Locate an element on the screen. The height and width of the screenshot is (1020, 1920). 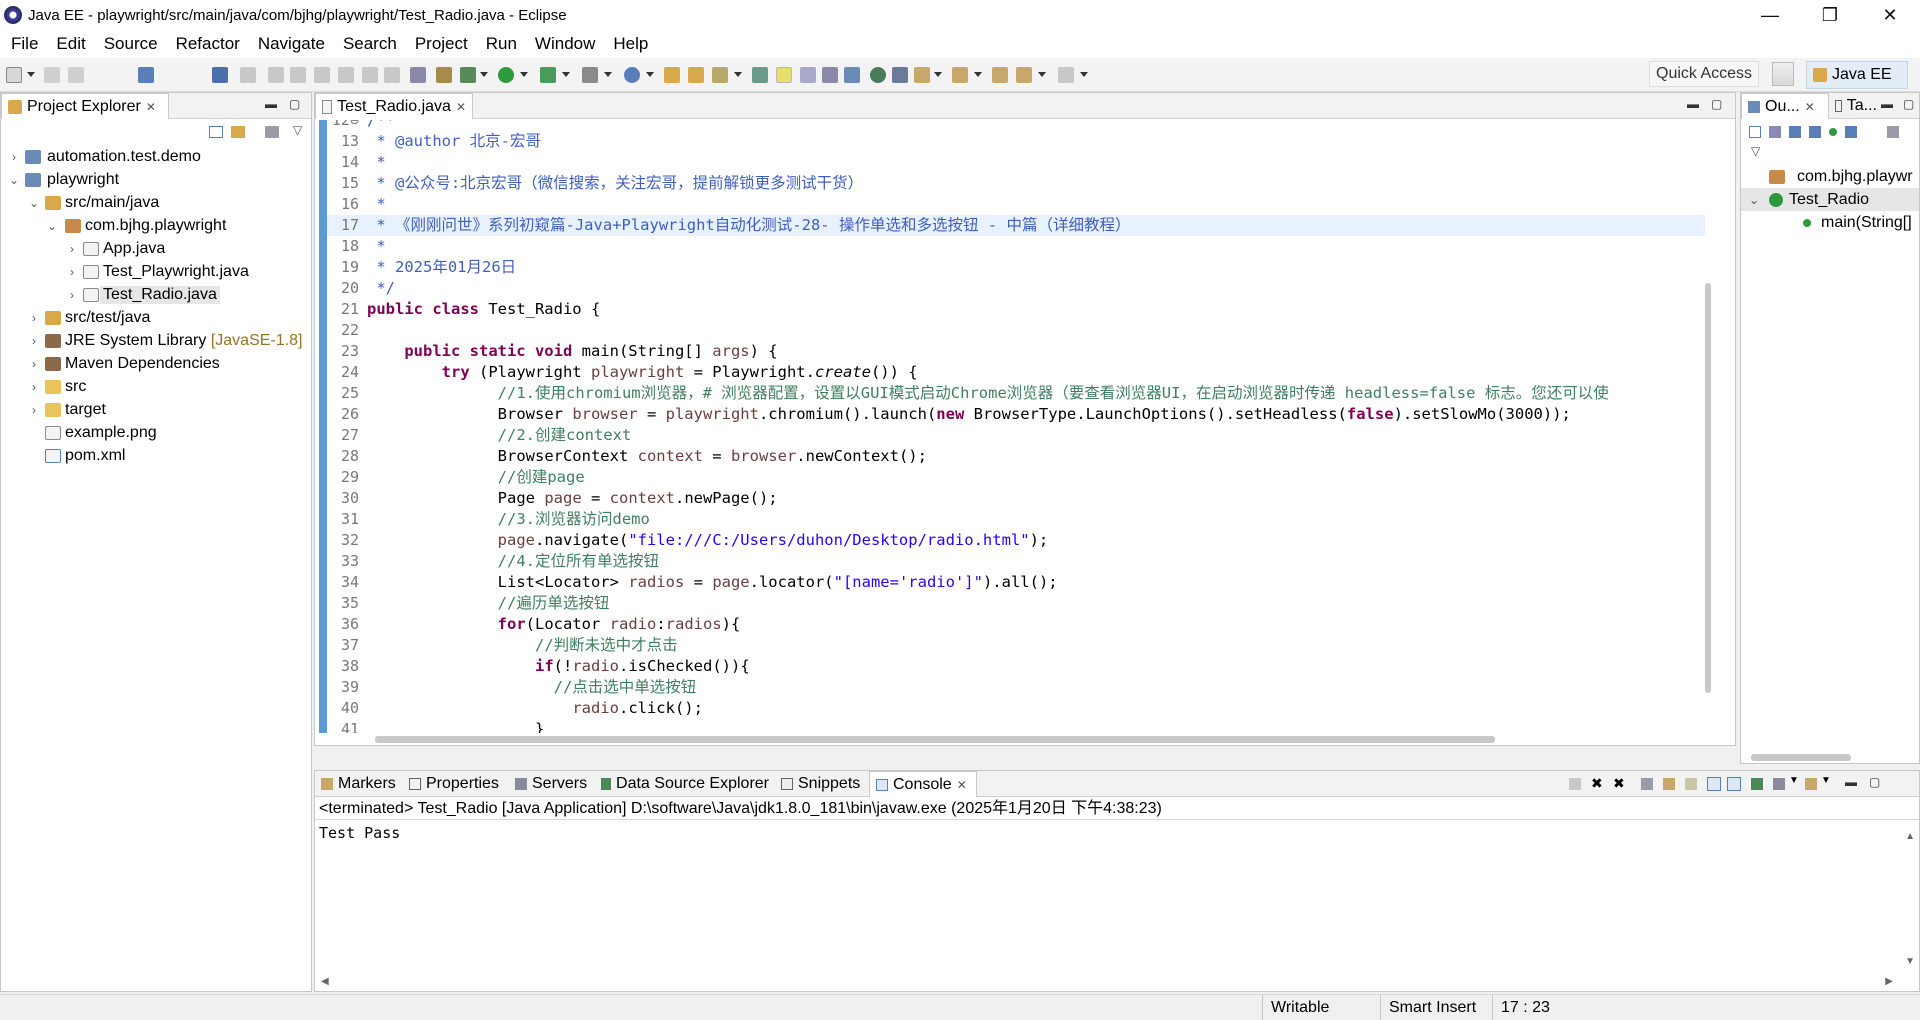
menu-navigate: Navigate is located at coordinates (291, 44).